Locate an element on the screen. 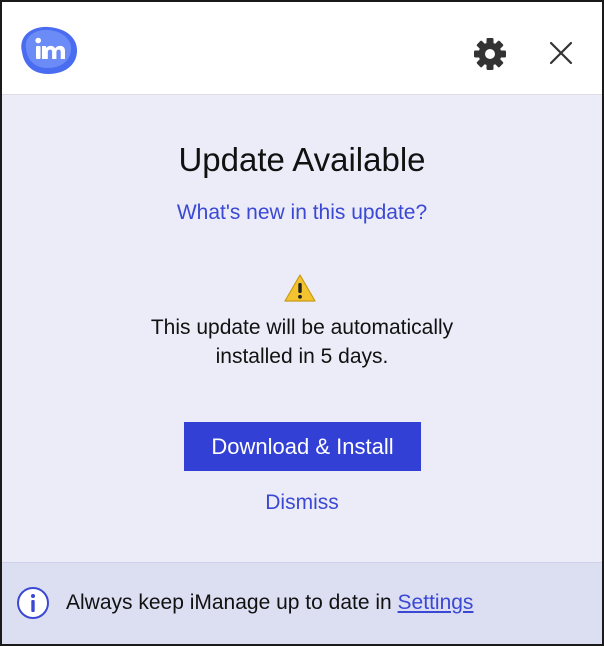 The image size is (604, 646). imanage-logo-icon is located at coordinates (49, 50).